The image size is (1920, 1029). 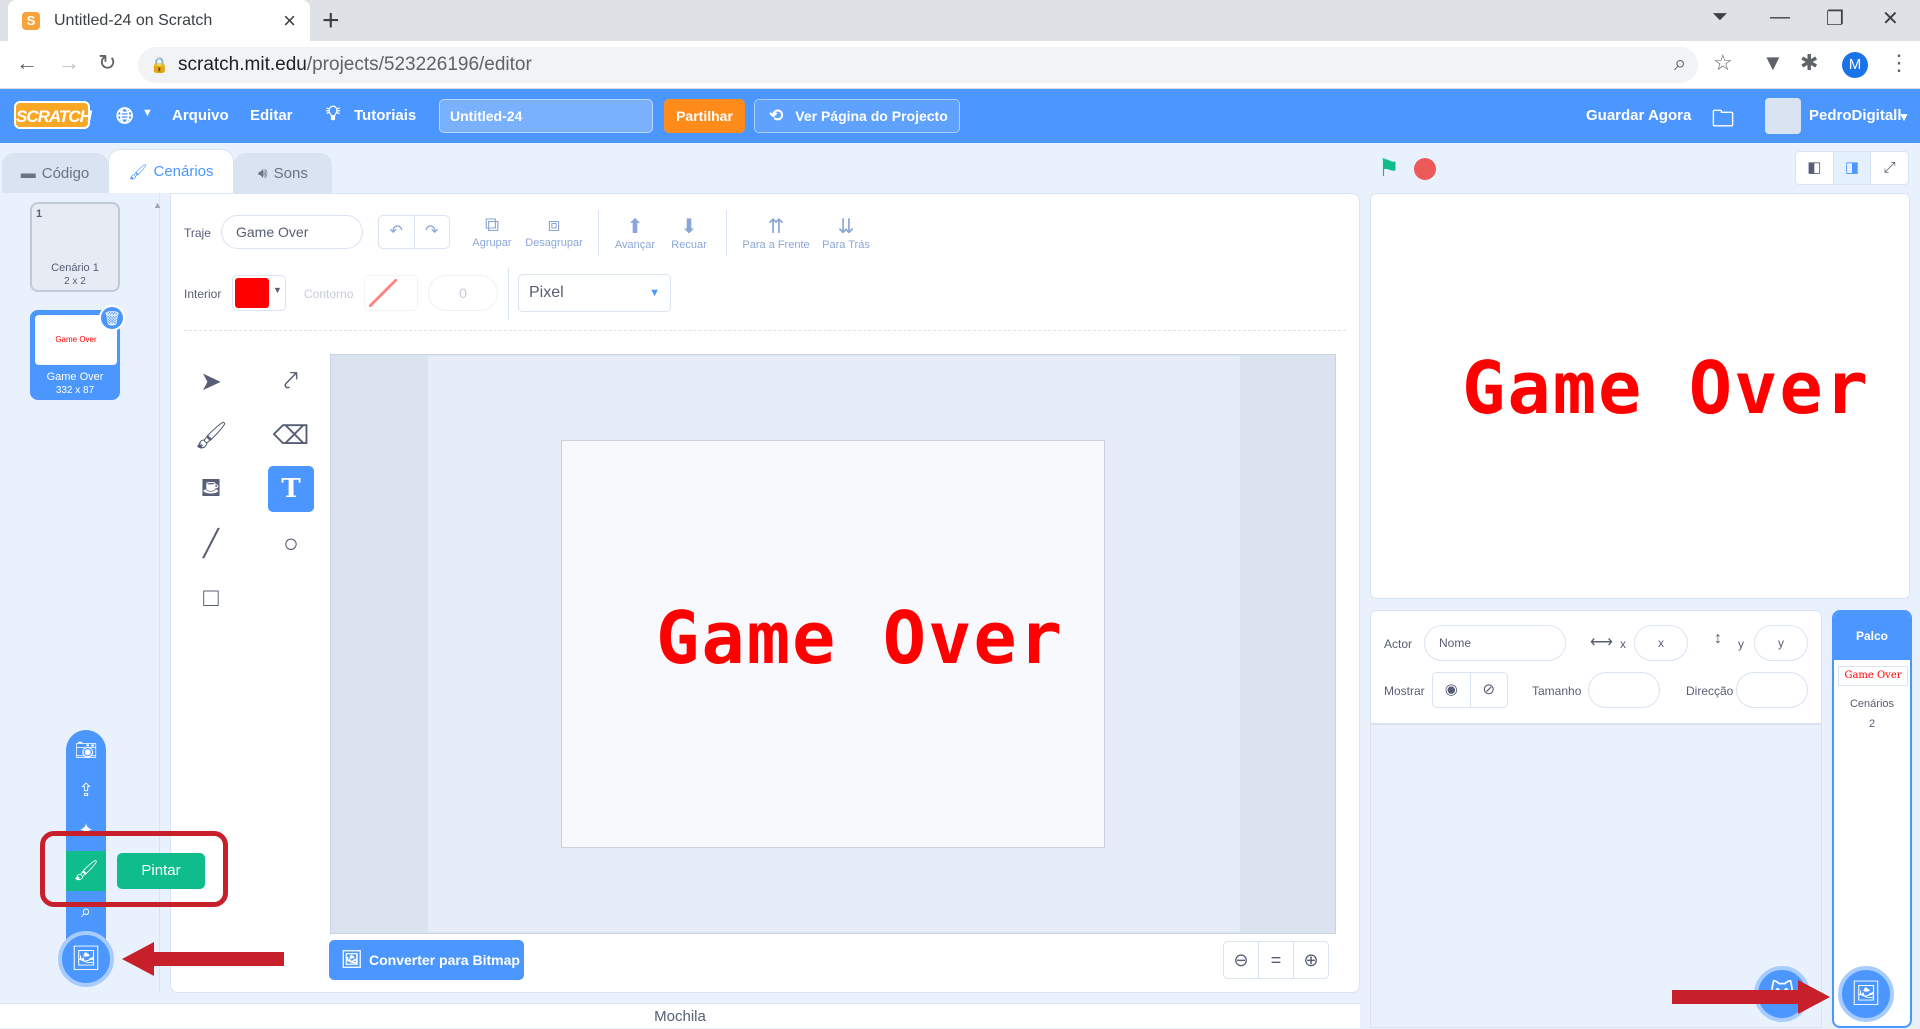 What do you see at coordinates (776, 232) in the screenshot?
I see `front-button: ⇈ Para a Frente` at bounding box center [776, 232].